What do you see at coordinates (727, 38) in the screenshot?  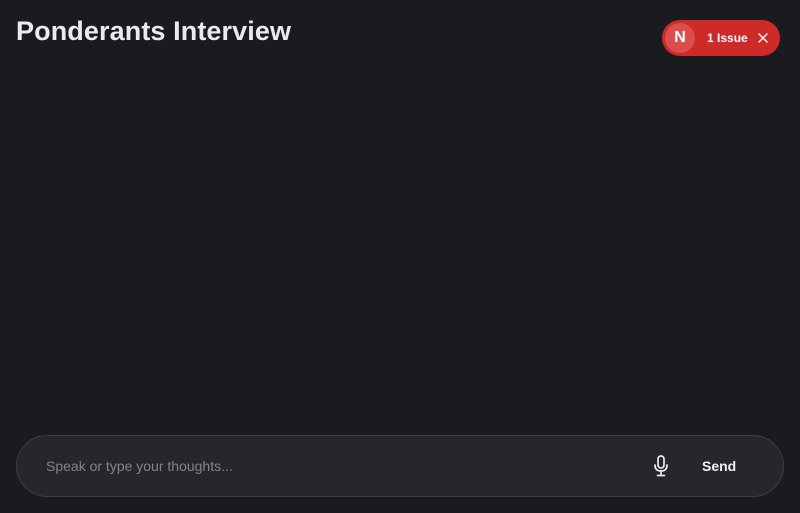 I see `issue-count-label: 1 Issue` at bounding box center [727, 38].